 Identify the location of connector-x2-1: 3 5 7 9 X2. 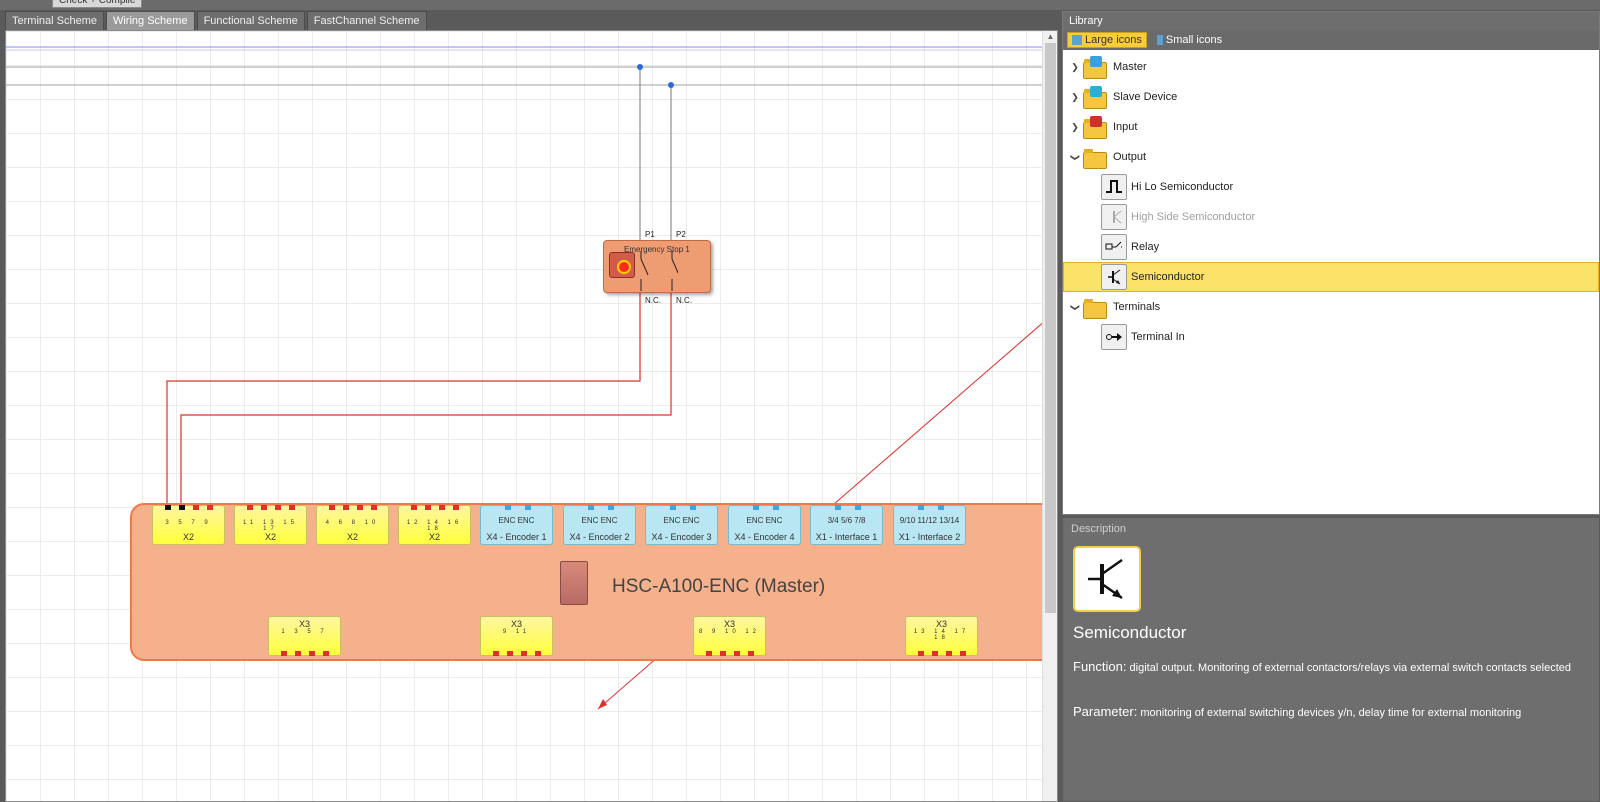
(188, 525).